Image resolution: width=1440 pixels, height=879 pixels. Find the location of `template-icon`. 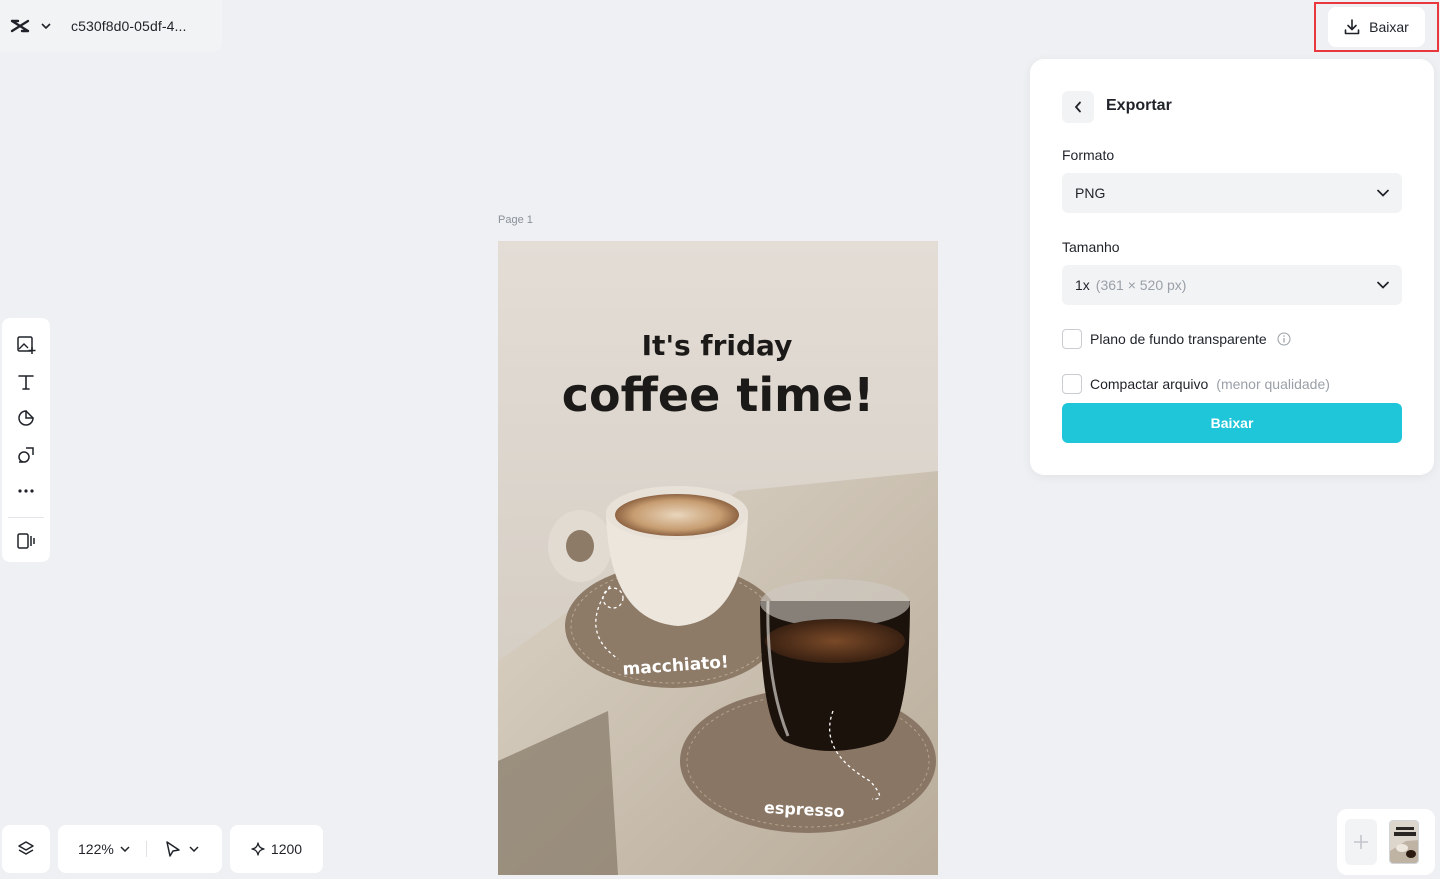

template-icon is located at coordinates (26, 540).